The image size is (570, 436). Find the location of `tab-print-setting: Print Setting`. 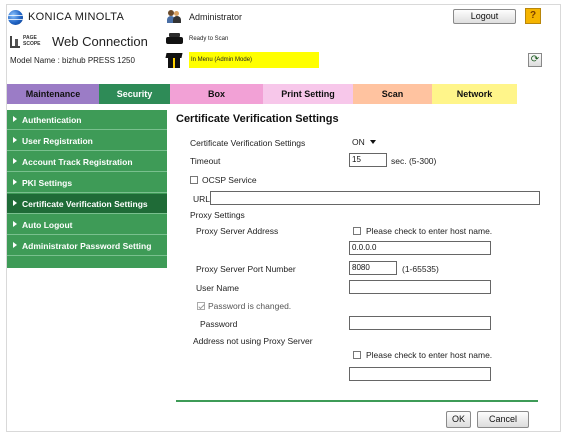

tab-print-setting: Print Setting is located at coordinates (308, 94).